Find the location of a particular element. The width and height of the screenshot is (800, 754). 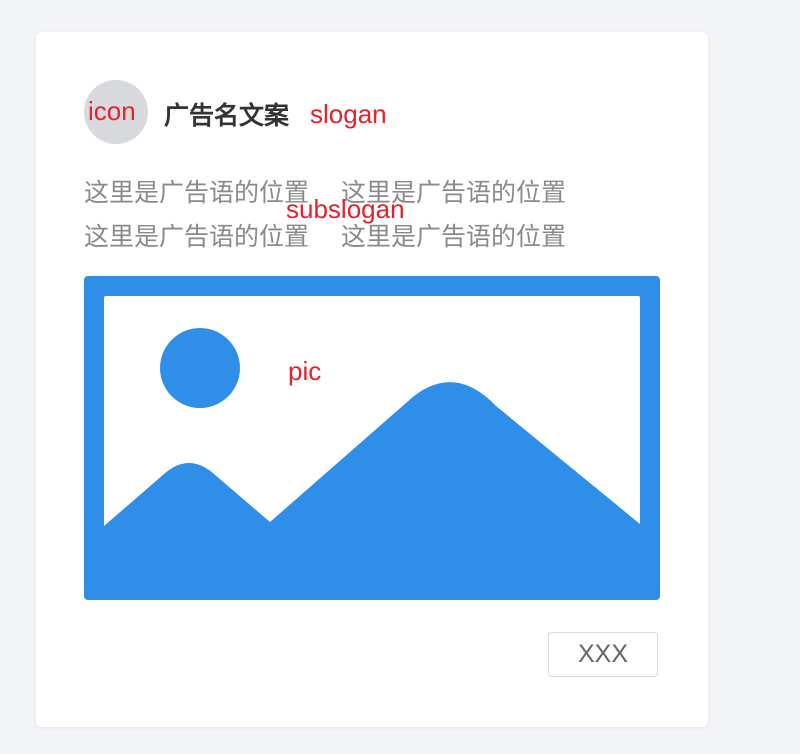

slogan-annotation: slogan is located at coordinates (348, 114).